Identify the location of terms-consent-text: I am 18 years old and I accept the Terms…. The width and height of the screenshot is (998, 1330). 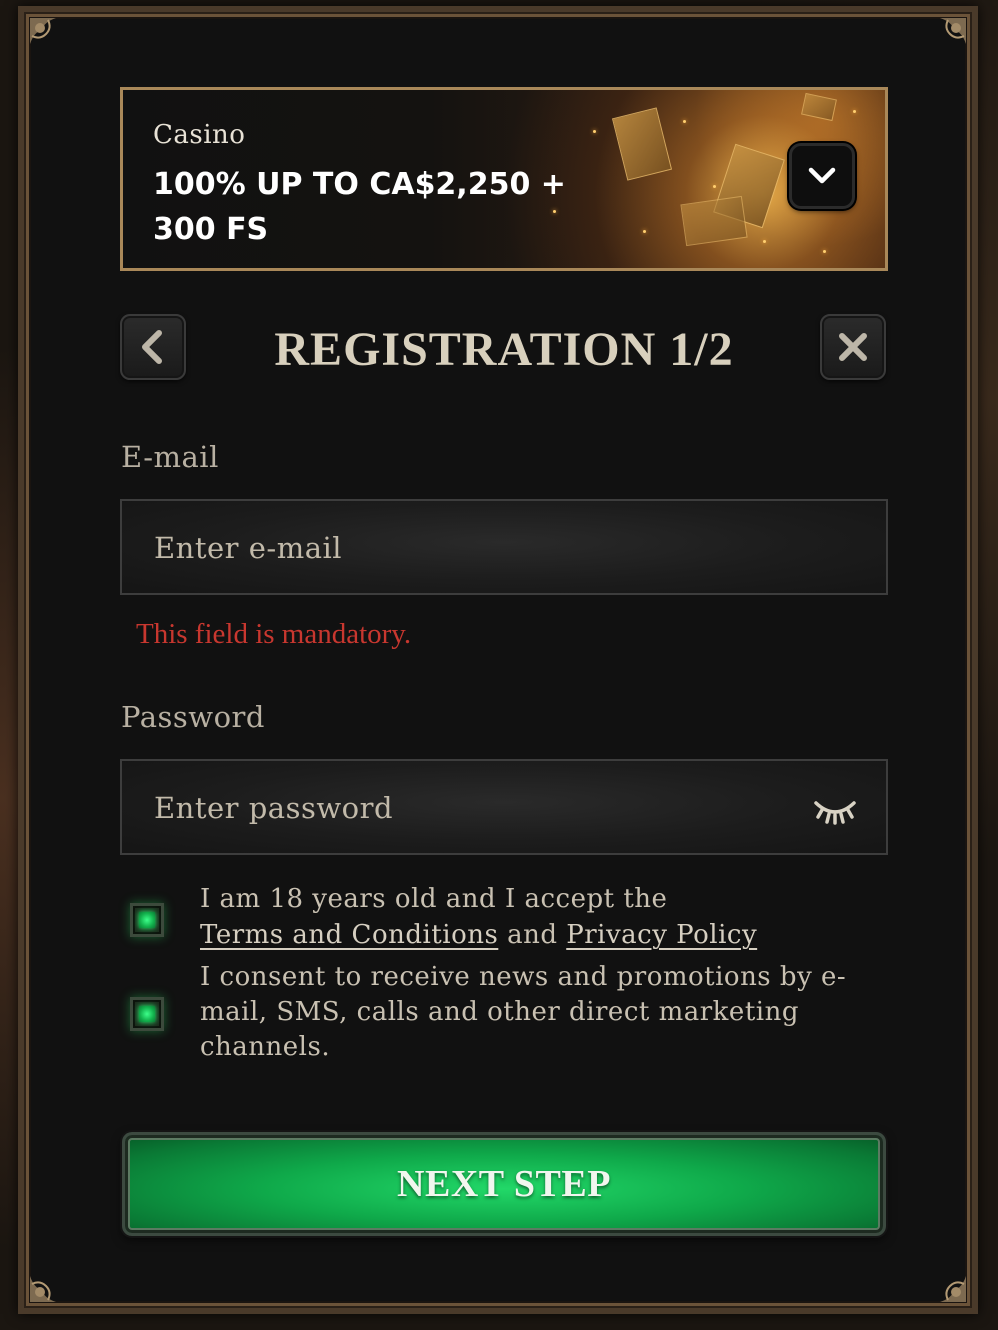
(530, 917).